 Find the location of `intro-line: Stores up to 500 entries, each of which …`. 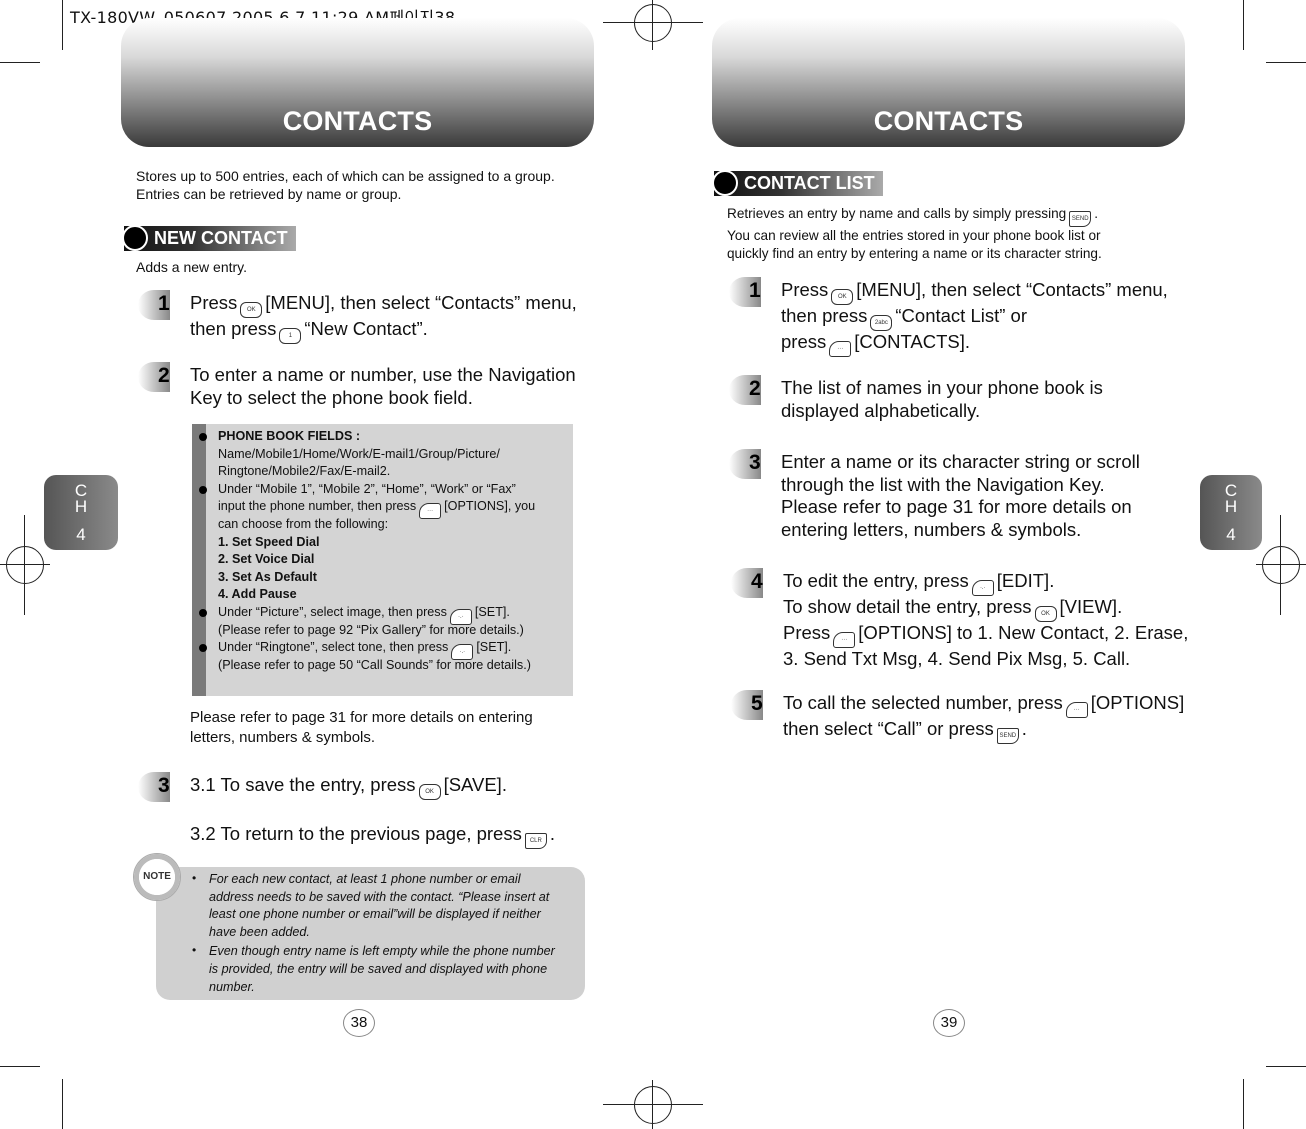

intro-line: Stores up to 500 entries, each of which … is located at coordinates (345, 176).